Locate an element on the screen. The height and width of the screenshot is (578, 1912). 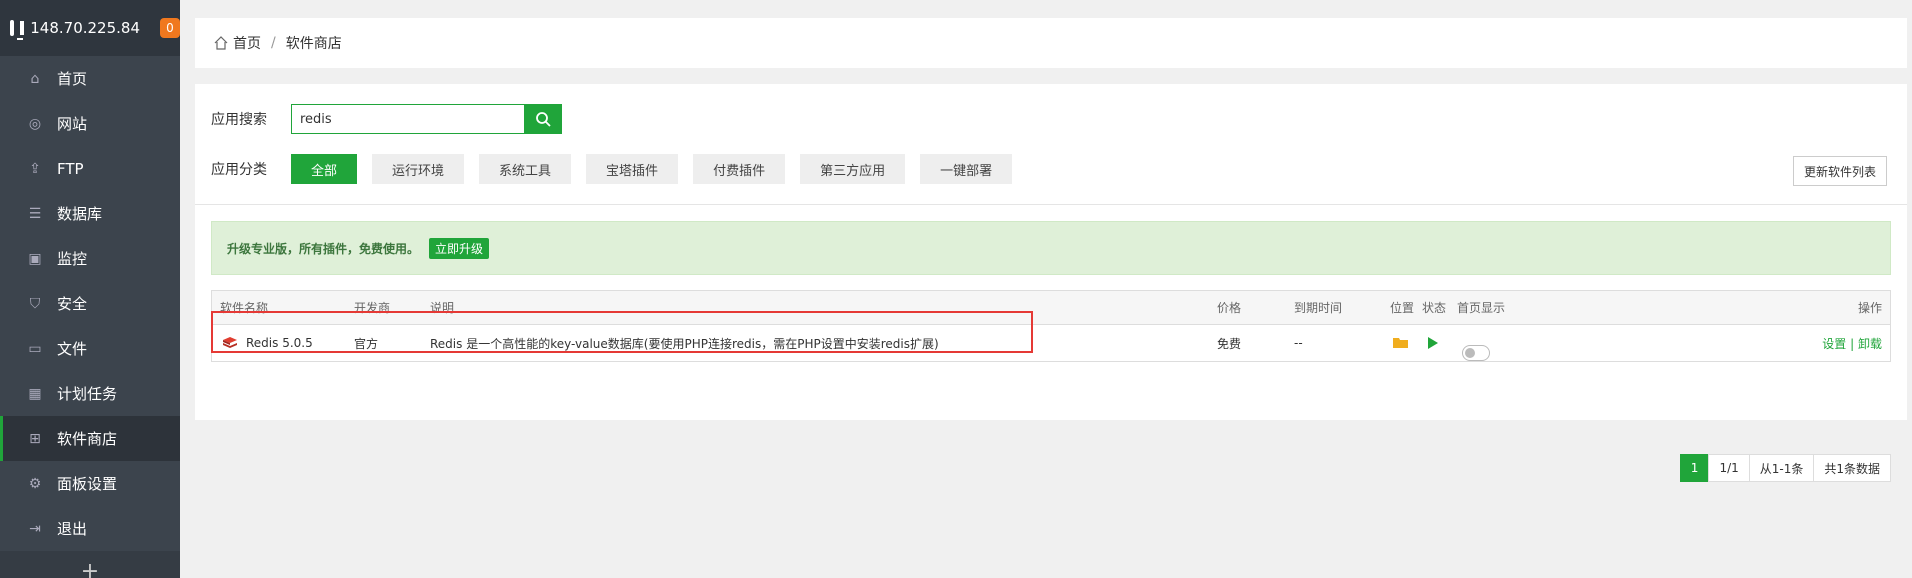
developer-cell: 官方 is located at coordinates (366, 343).